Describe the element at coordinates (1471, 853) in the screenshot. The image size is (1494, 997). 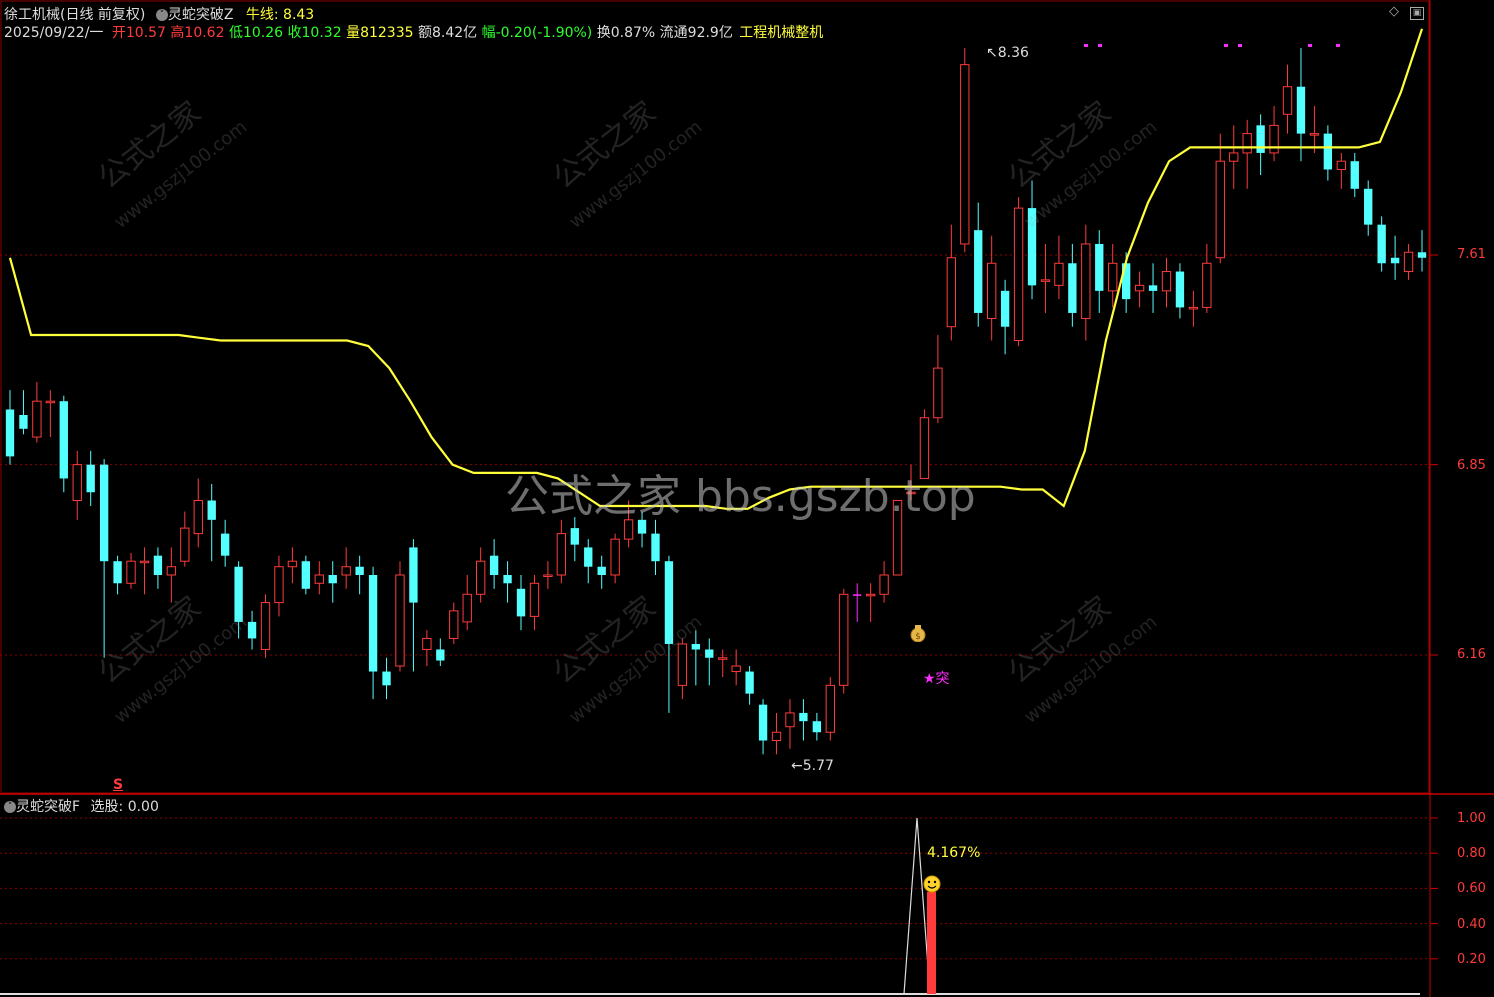
I see `y-tick-sub-1: 0.80` at that location.